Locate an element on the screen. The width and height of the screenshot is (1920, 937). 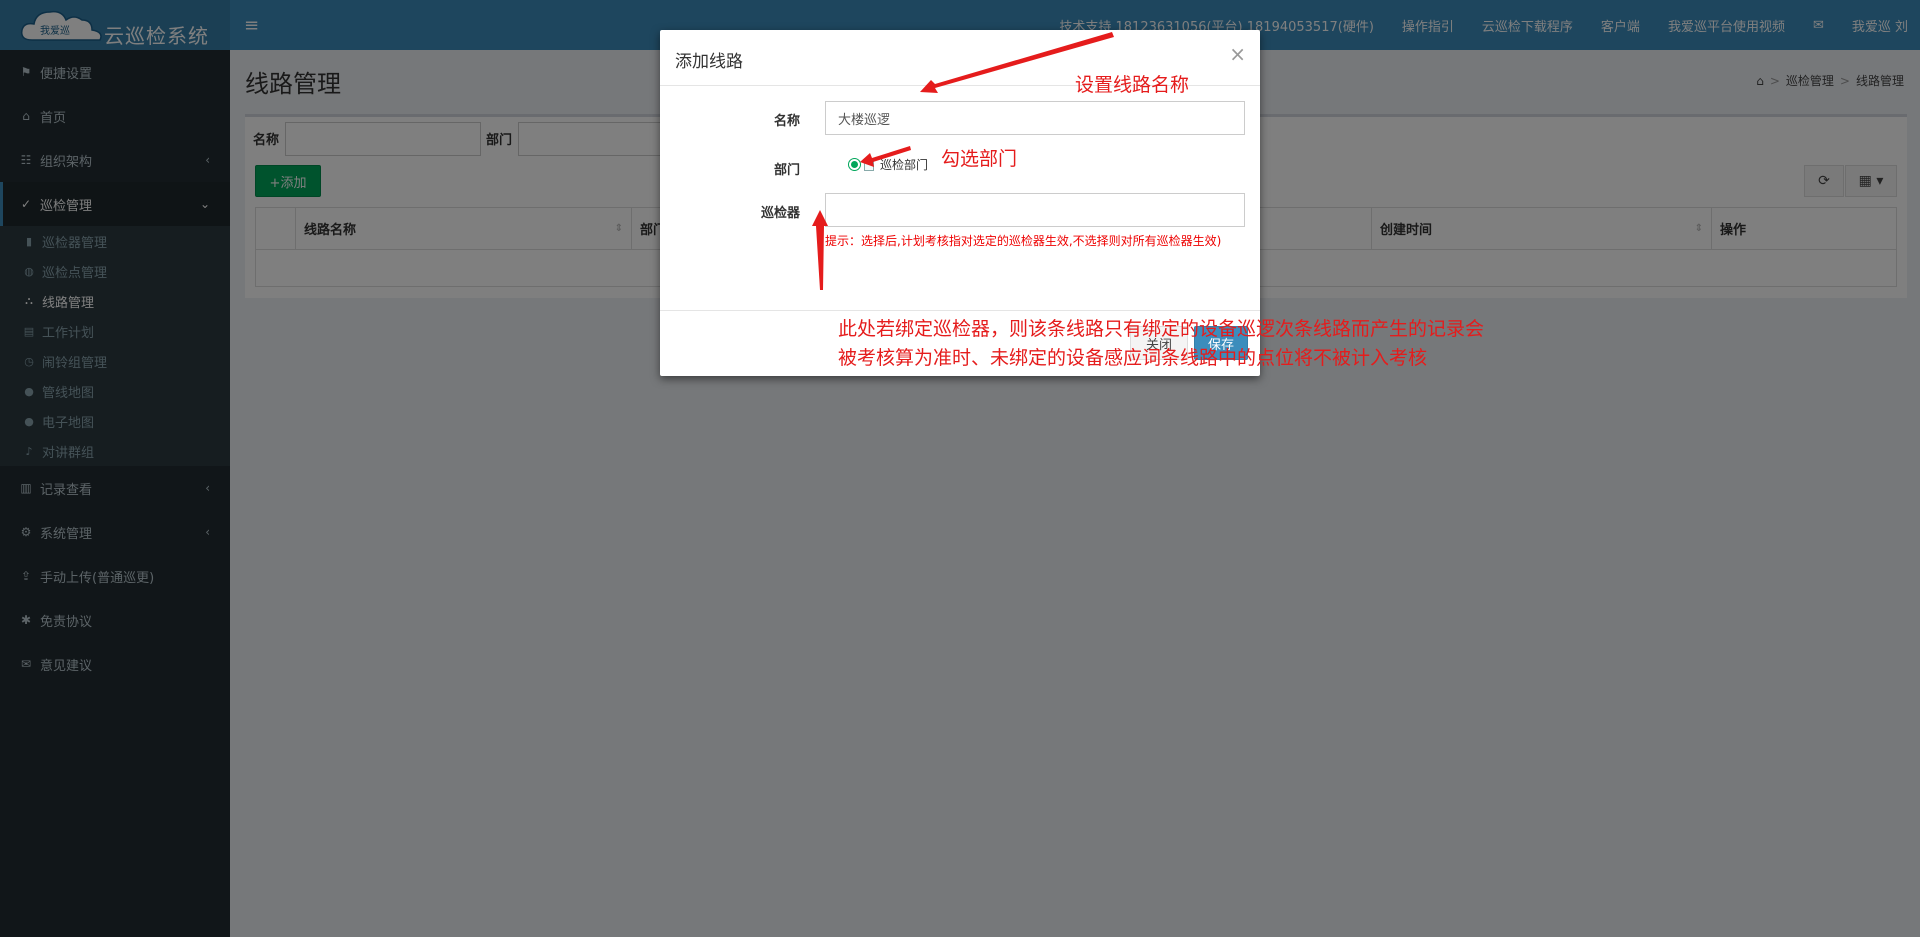
dept-label: 部门 is located at coordinates (786, 170).